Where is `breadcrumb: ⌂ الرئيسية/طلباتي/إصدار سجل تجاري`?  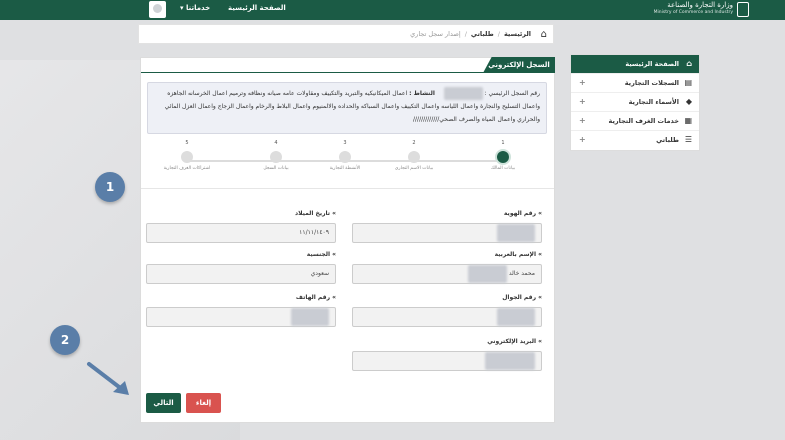 breadcrumb: ⌂ الرئيسية/طلباتي/إصدار سجل تجاري is located at coordinates (346, 34).